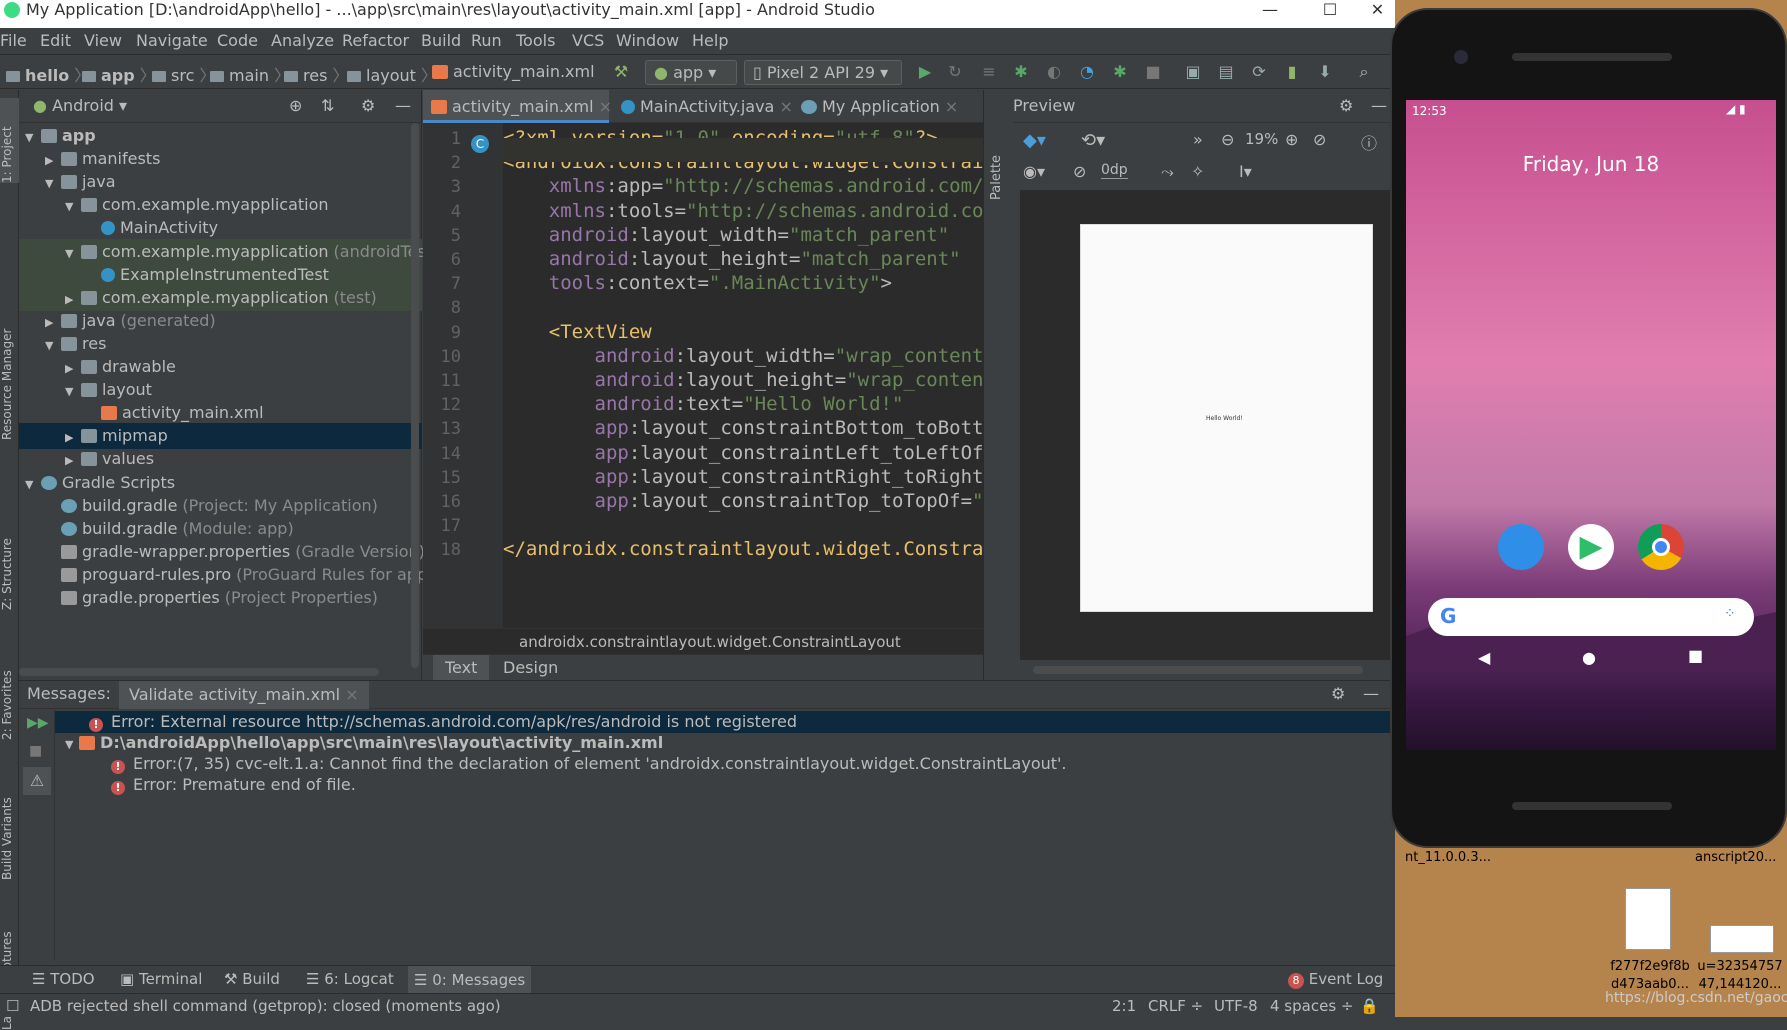 The image size is (1787, 1030). Describe the element at coordinates (710, 40) in the screenshot. I see `menu-help: Help` at that location.